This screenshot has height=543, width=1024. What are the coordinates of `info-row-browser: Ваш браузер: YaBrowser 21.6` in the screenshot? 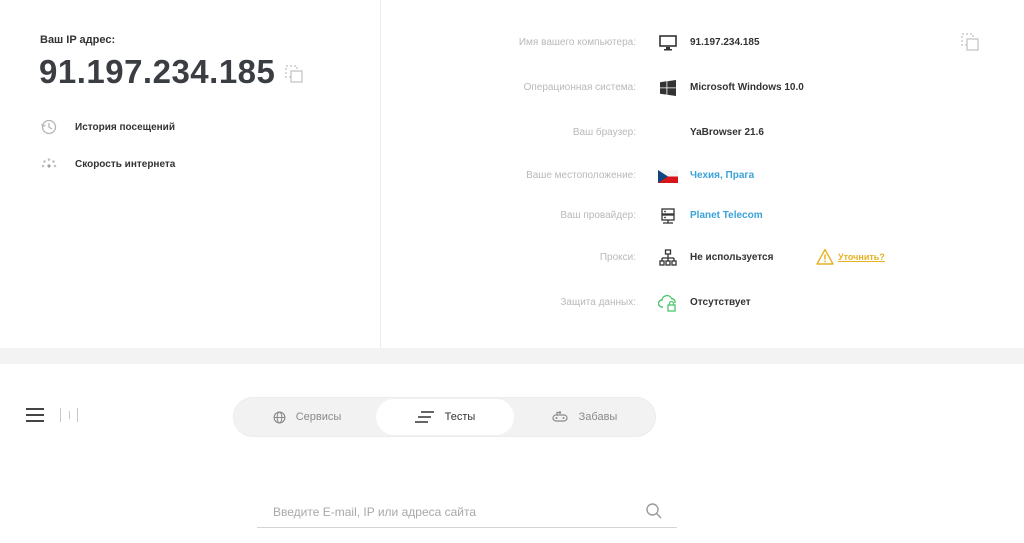 It's located at (703, 133).